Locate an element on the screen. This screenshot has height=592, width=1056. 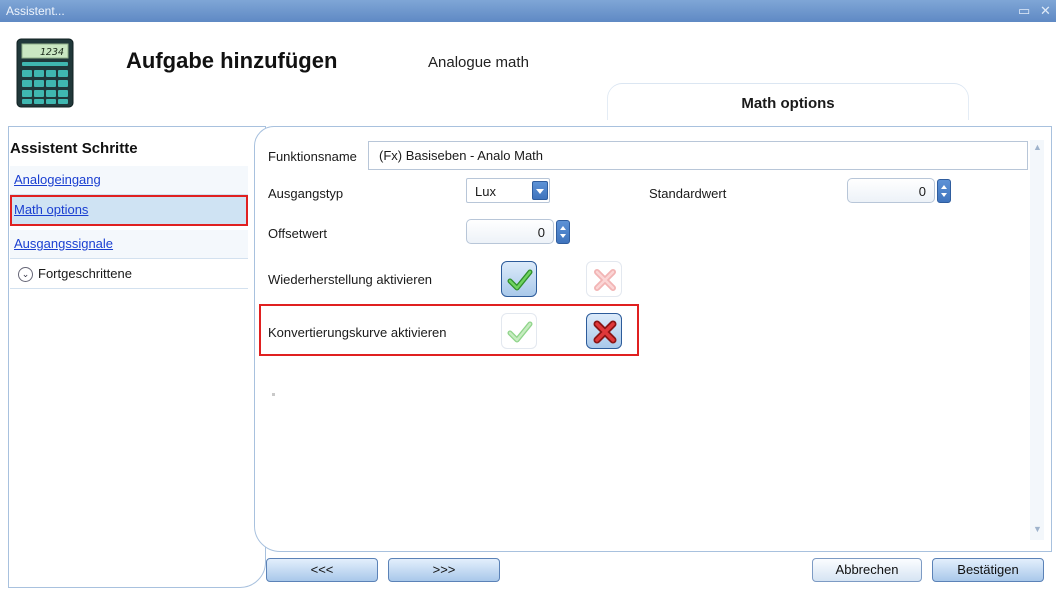
default-value-spinner is located at coordinates (944, 191).